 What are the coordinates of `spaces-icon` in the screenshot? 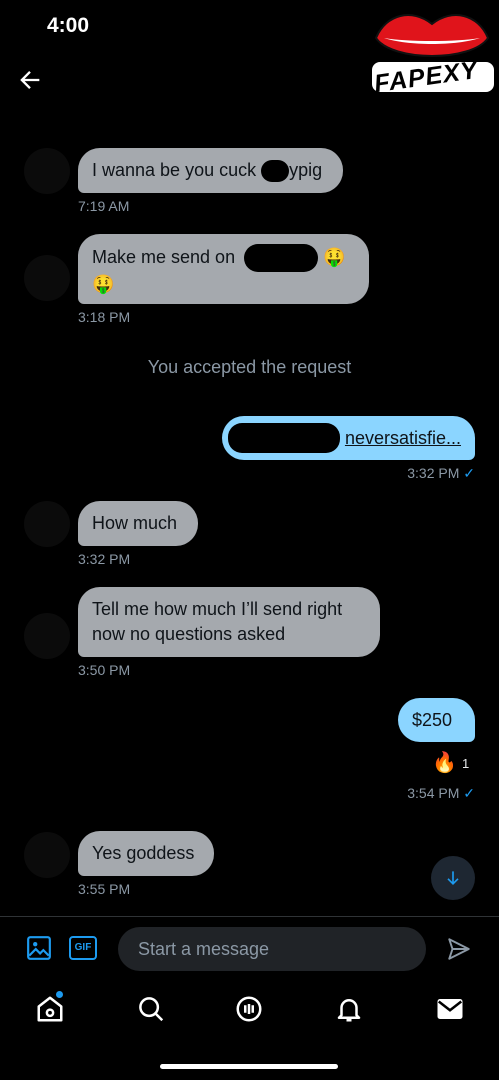 It's located at (249, 1009).